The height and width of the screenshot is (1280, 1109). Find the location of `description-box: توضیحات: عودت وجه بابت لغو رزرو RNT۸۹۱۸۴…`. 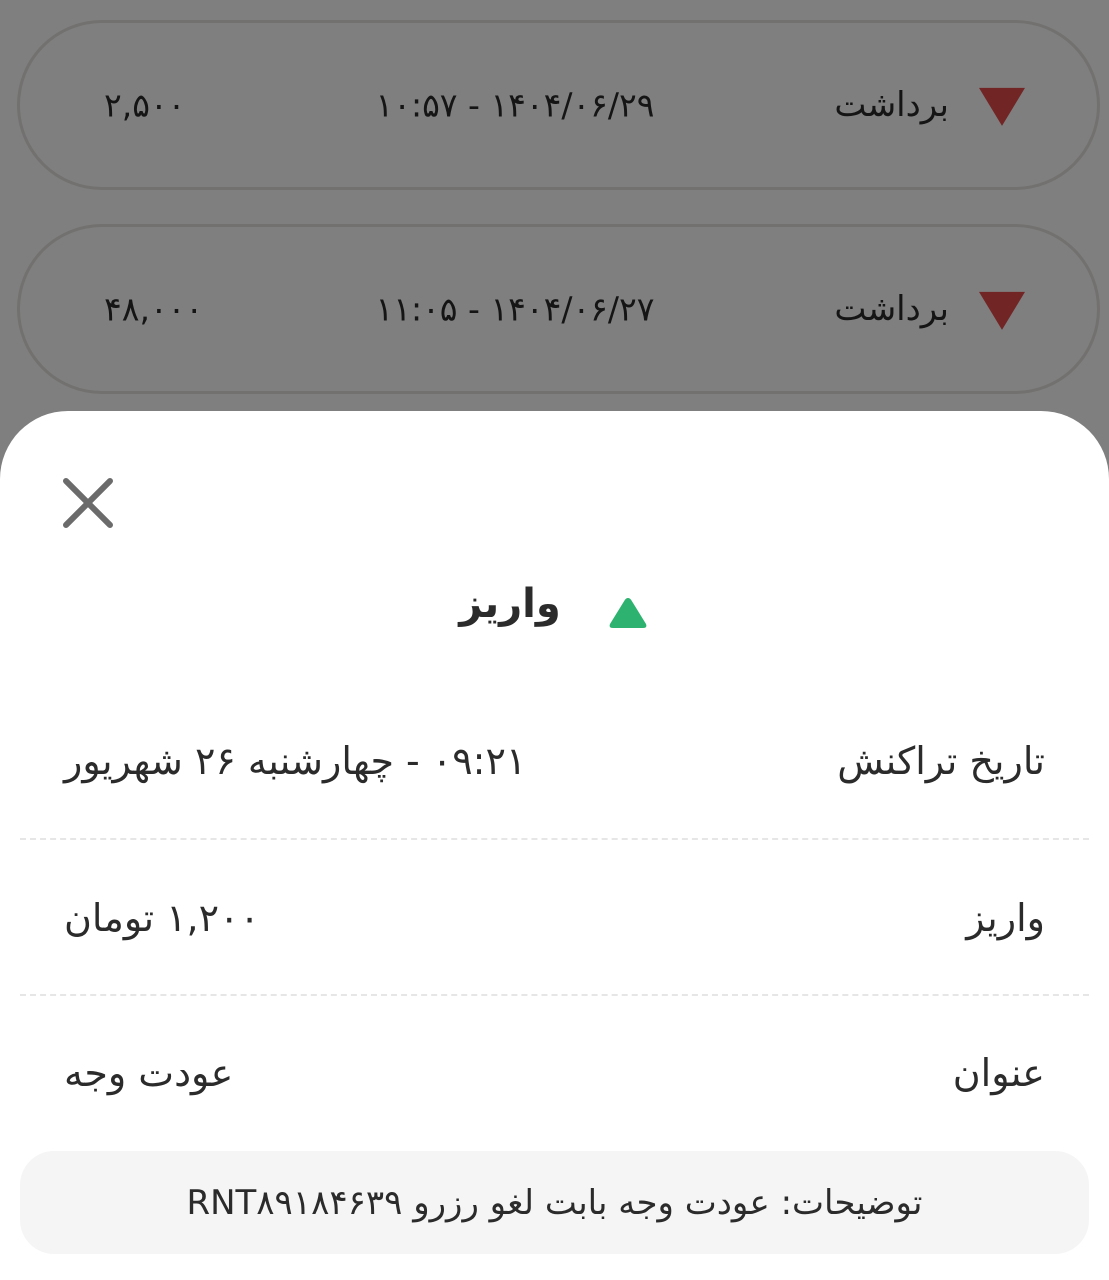

description-box: توضیحات: عودت وجه بابت لغو رزرو RNT۸۹۱۸۴… is located at coordinates (554, 1202).